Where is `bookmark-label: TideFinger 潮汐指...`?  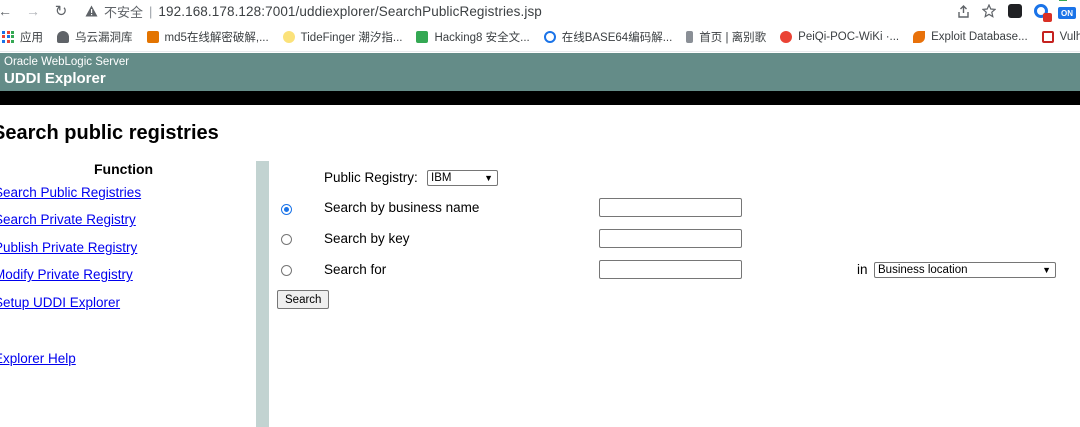
bookmark-label: TideFinger 潮汐指... is located at coordinates (351, 37).